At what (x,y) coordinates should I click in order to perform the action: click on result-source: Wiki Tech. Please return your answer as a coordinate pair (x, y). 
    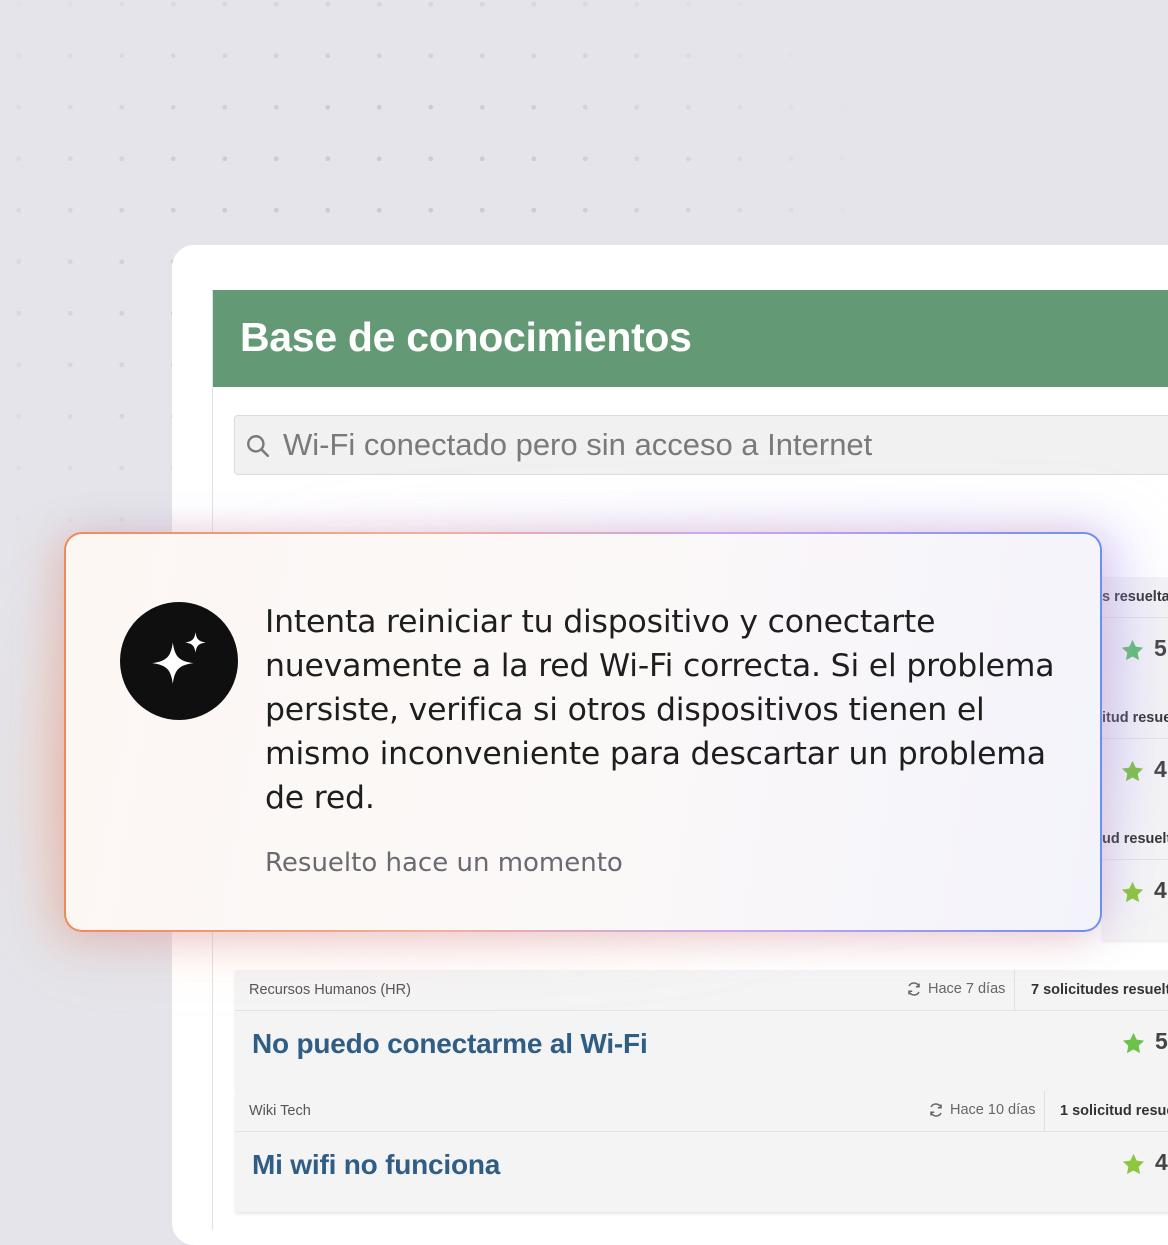
    Looking at the image, I should click on (280, 1111).